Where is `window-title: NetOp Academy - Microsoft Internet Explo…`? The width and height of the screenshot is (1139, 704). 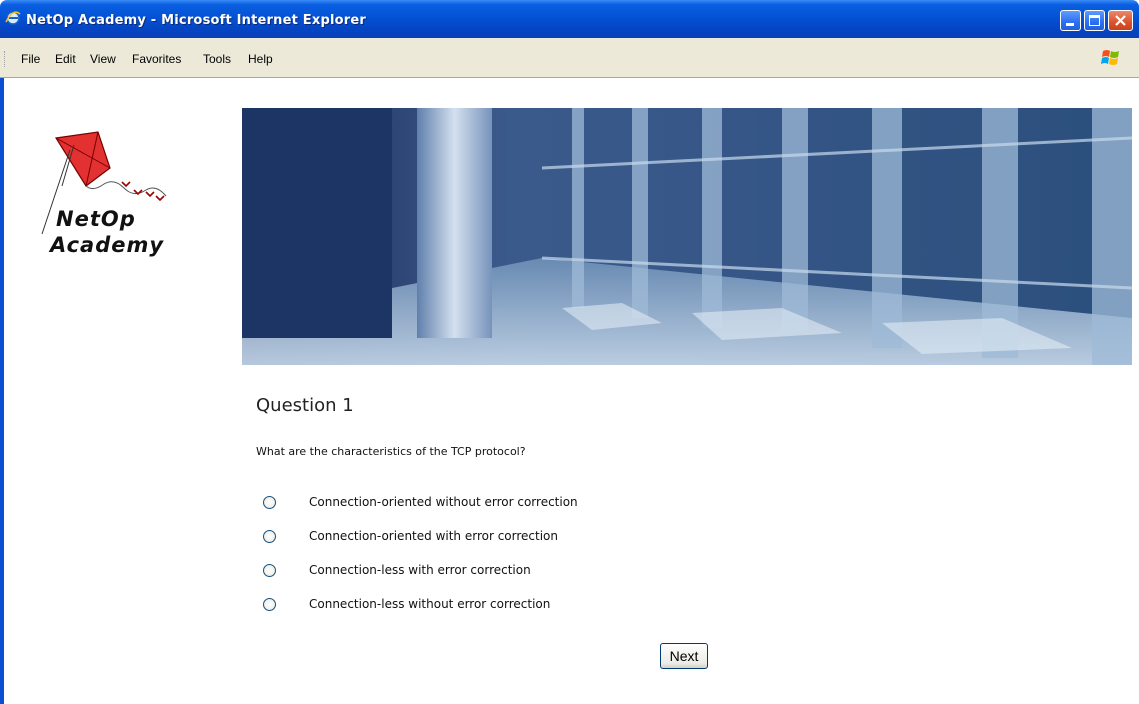
window-title: NetOp Academy - Microsoft Internet Explo… is located at coordinates (196, 20).